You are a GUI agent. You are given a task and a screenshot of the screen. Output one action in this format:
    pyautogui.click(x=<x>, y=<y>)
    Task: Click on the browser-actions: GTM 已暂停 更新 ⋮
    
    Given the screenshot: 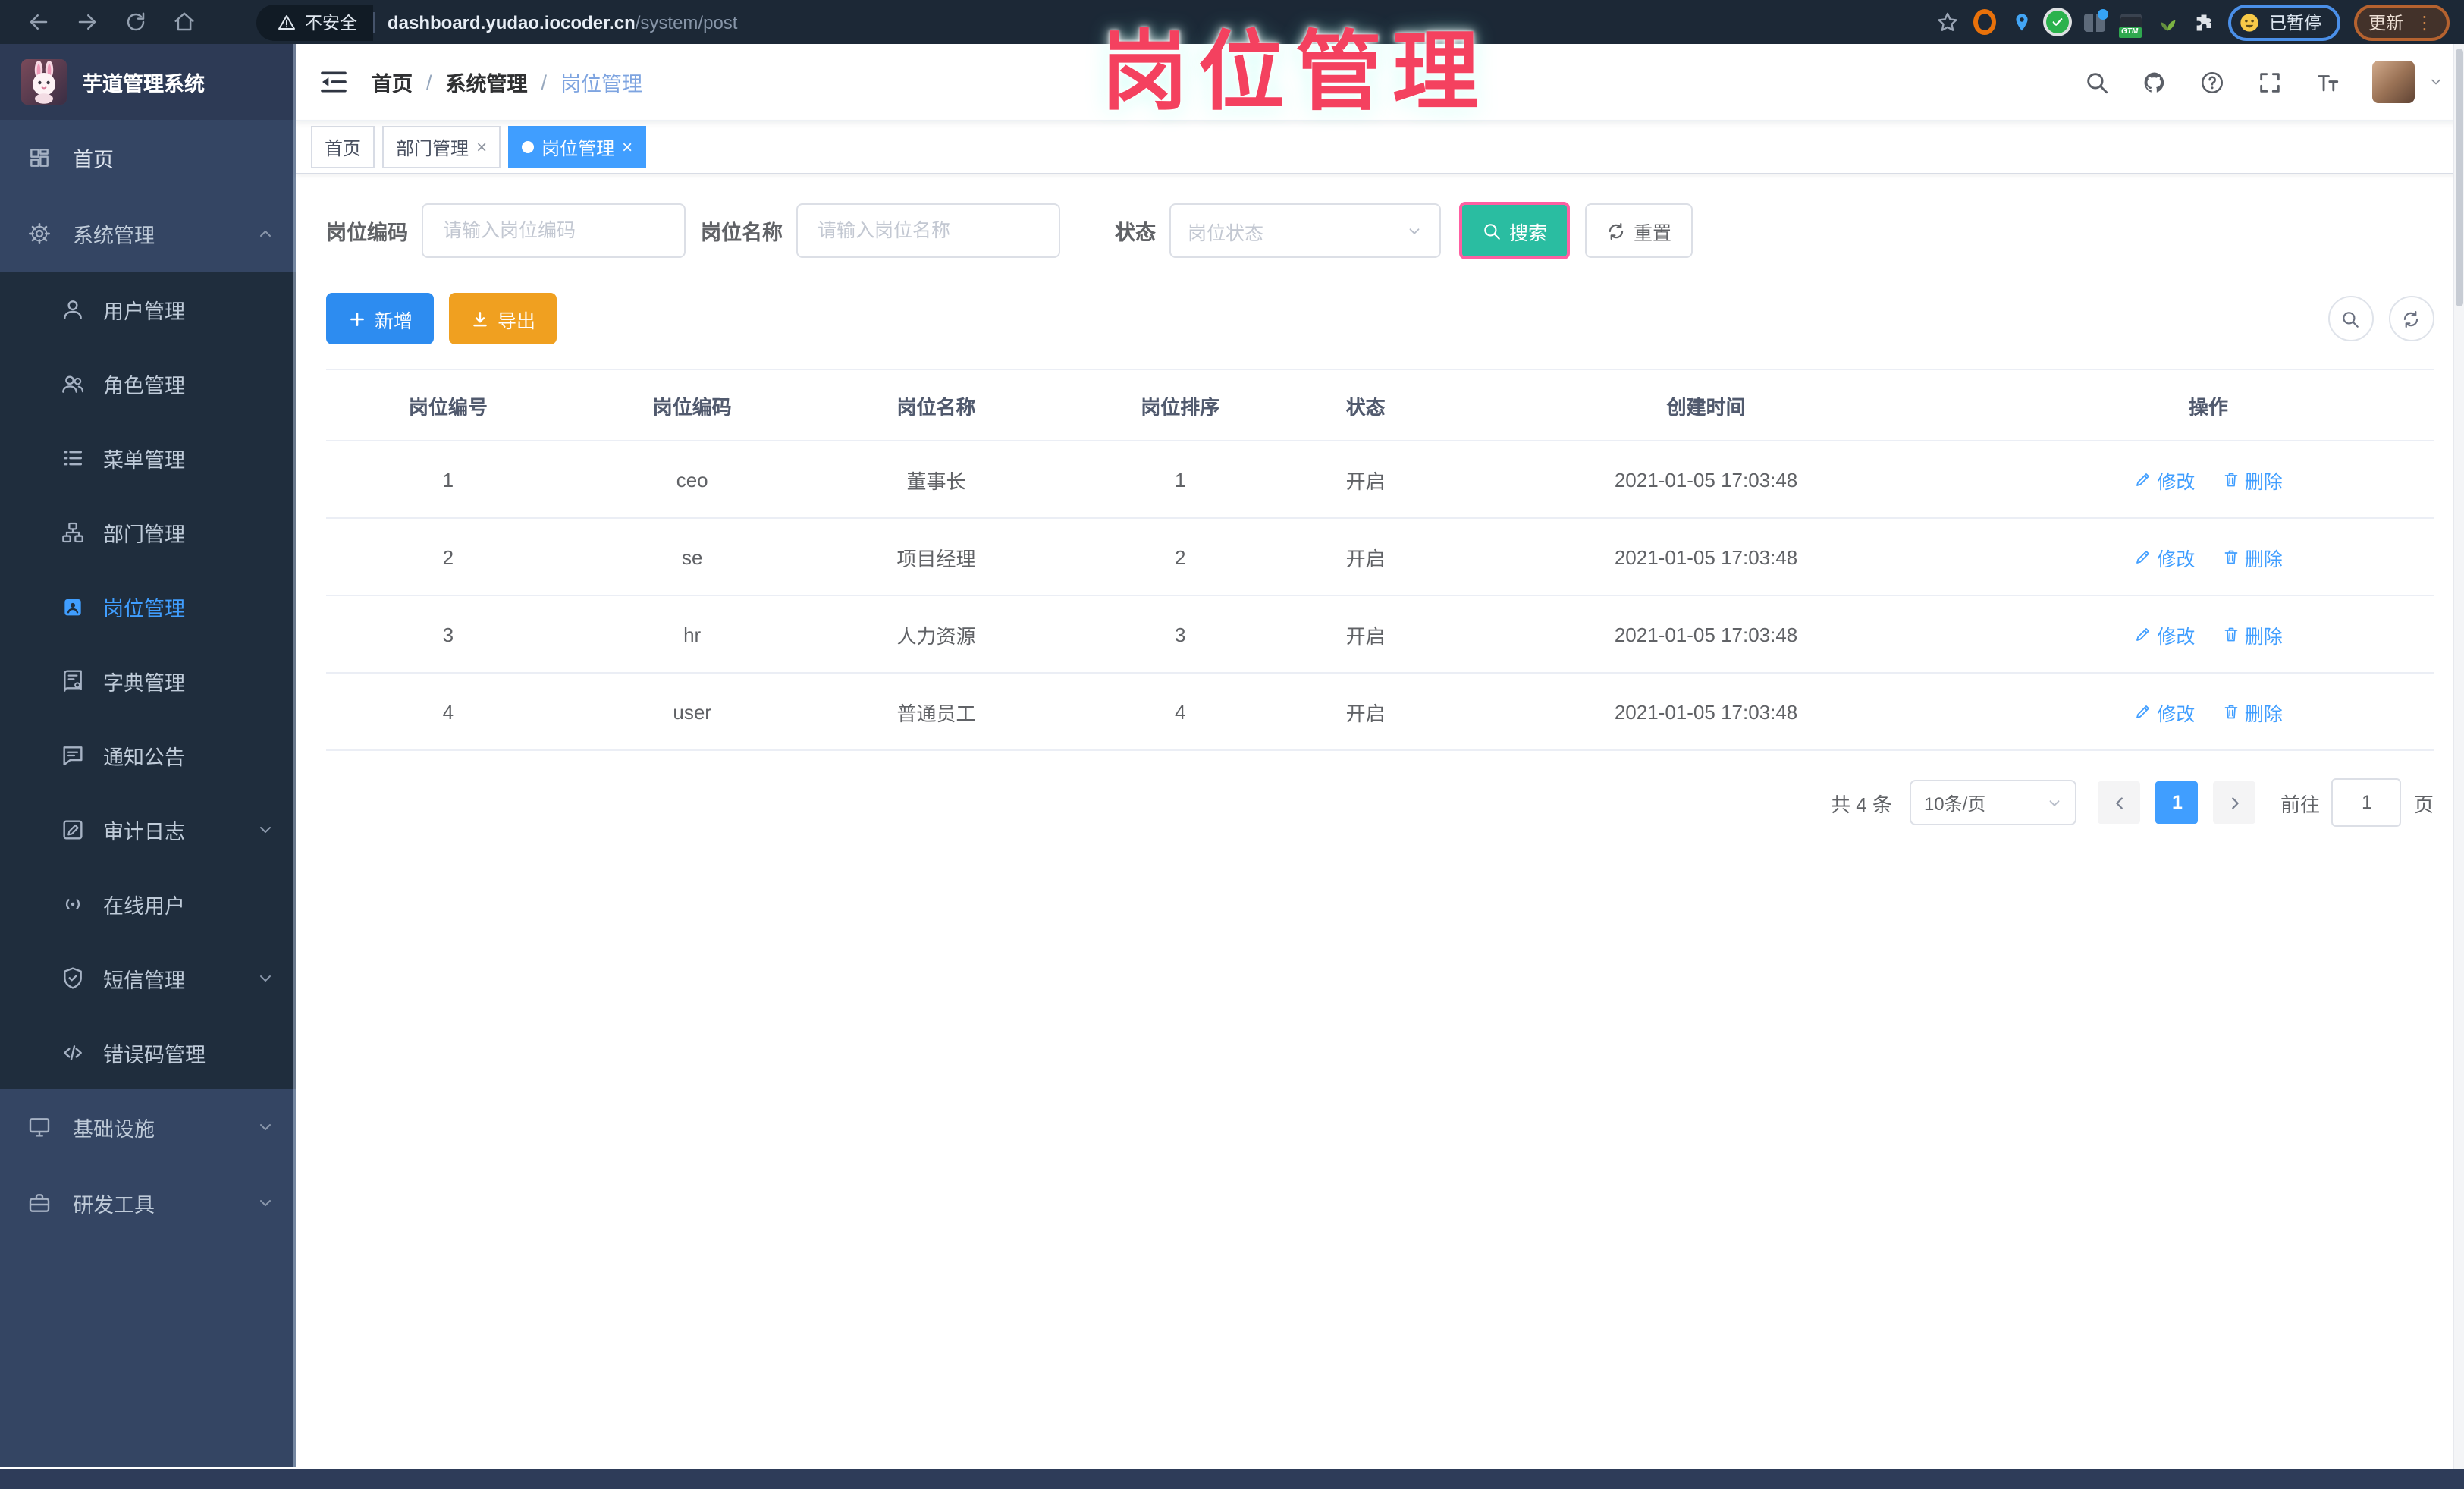 What is the action you would take?
    pyautogui.click(x=2192, y=22)
    